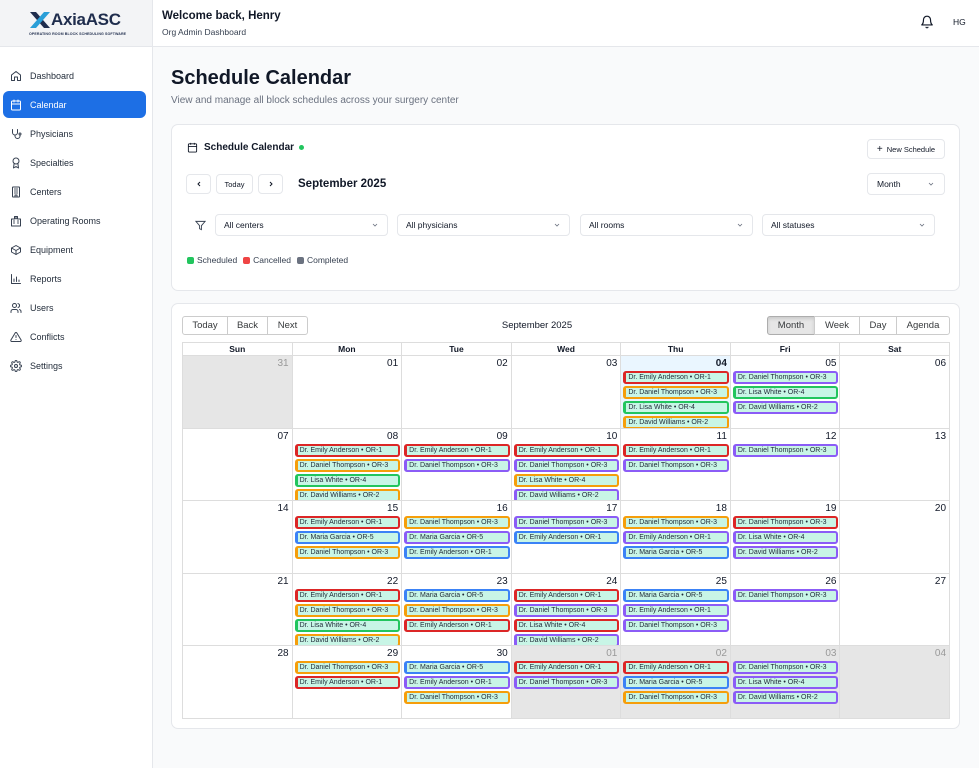 This screenshot has width=979, height=768. I want to click on day-number: 03, so click(785, 653).